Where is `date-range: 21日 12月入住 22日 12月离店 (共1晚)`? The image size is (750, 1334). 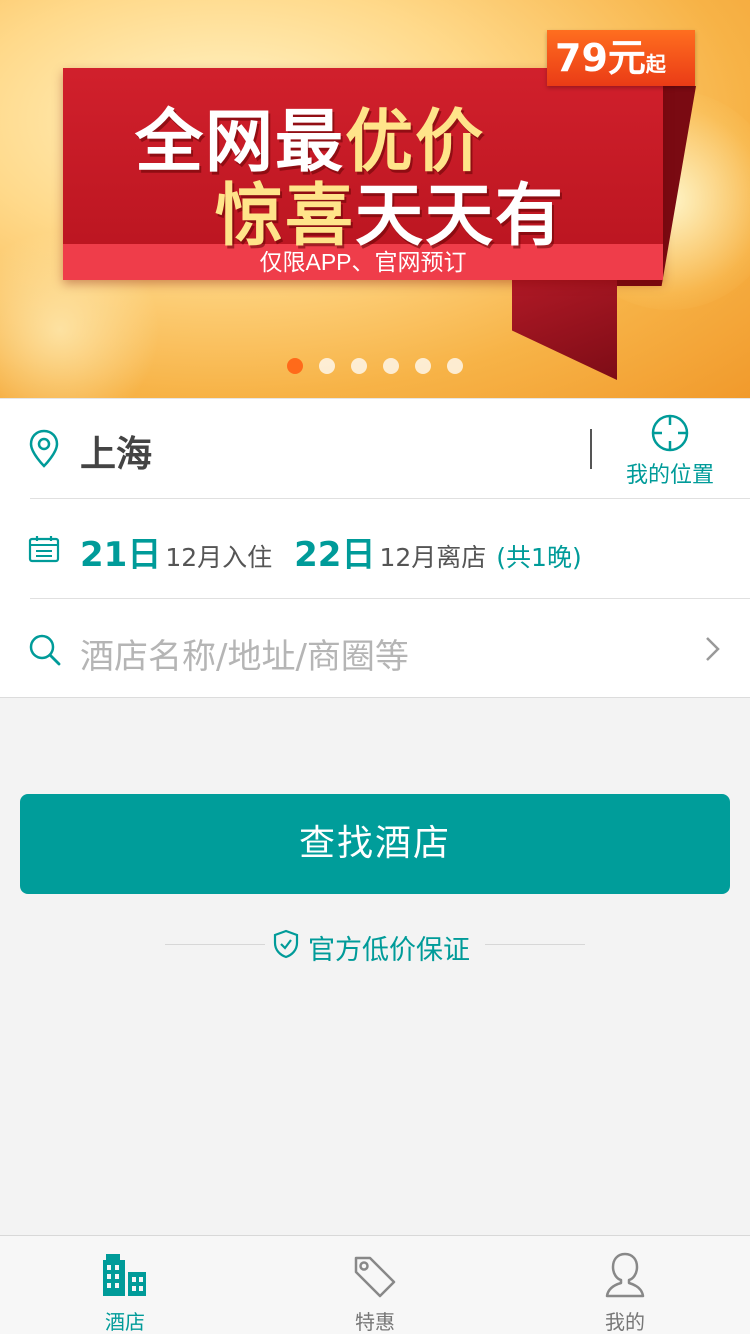 date-range: 21日 12月入住 22日 12月离店 (共1晚) is located at coordinates (331, 551).